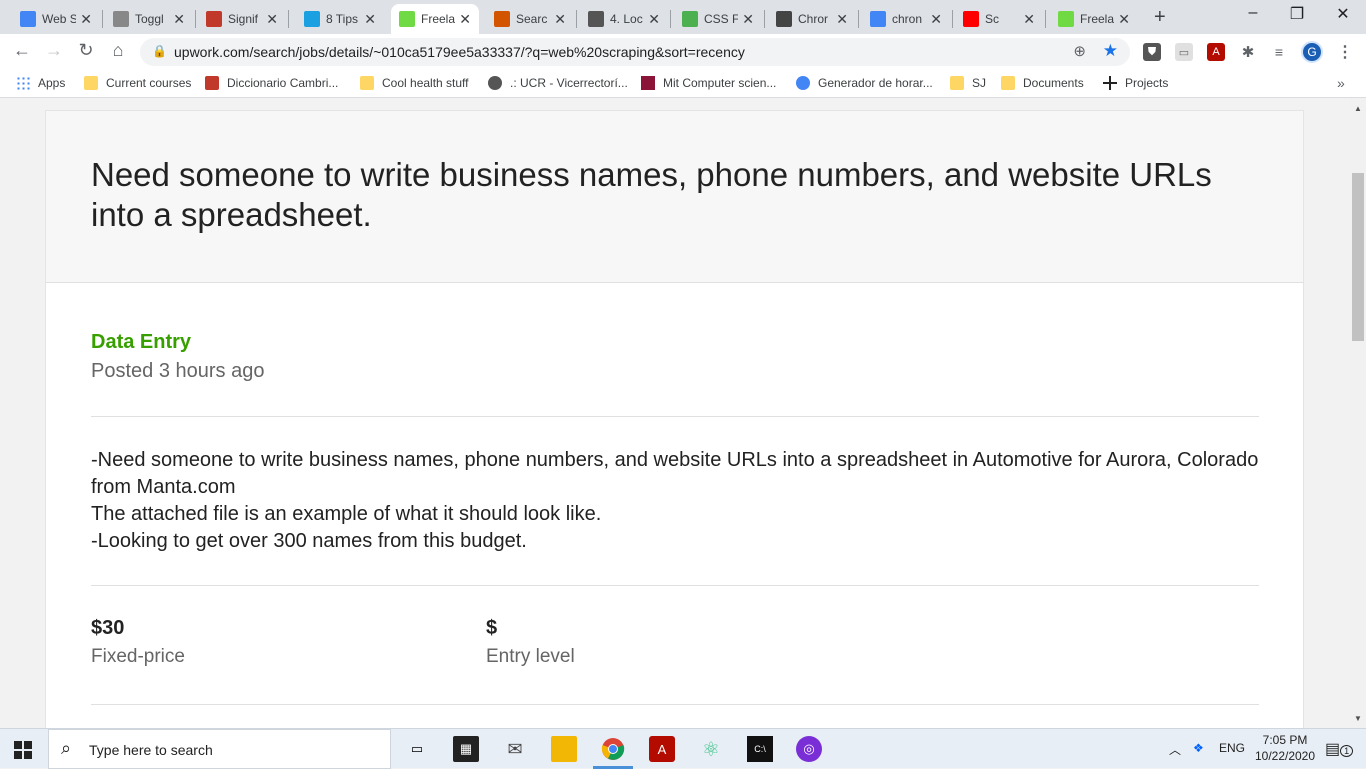 The width and height of the screenshot is (1366, 769). Describe the element at coordinates (613, 749) in the screenshot. I see `chrome-icon` at that location.